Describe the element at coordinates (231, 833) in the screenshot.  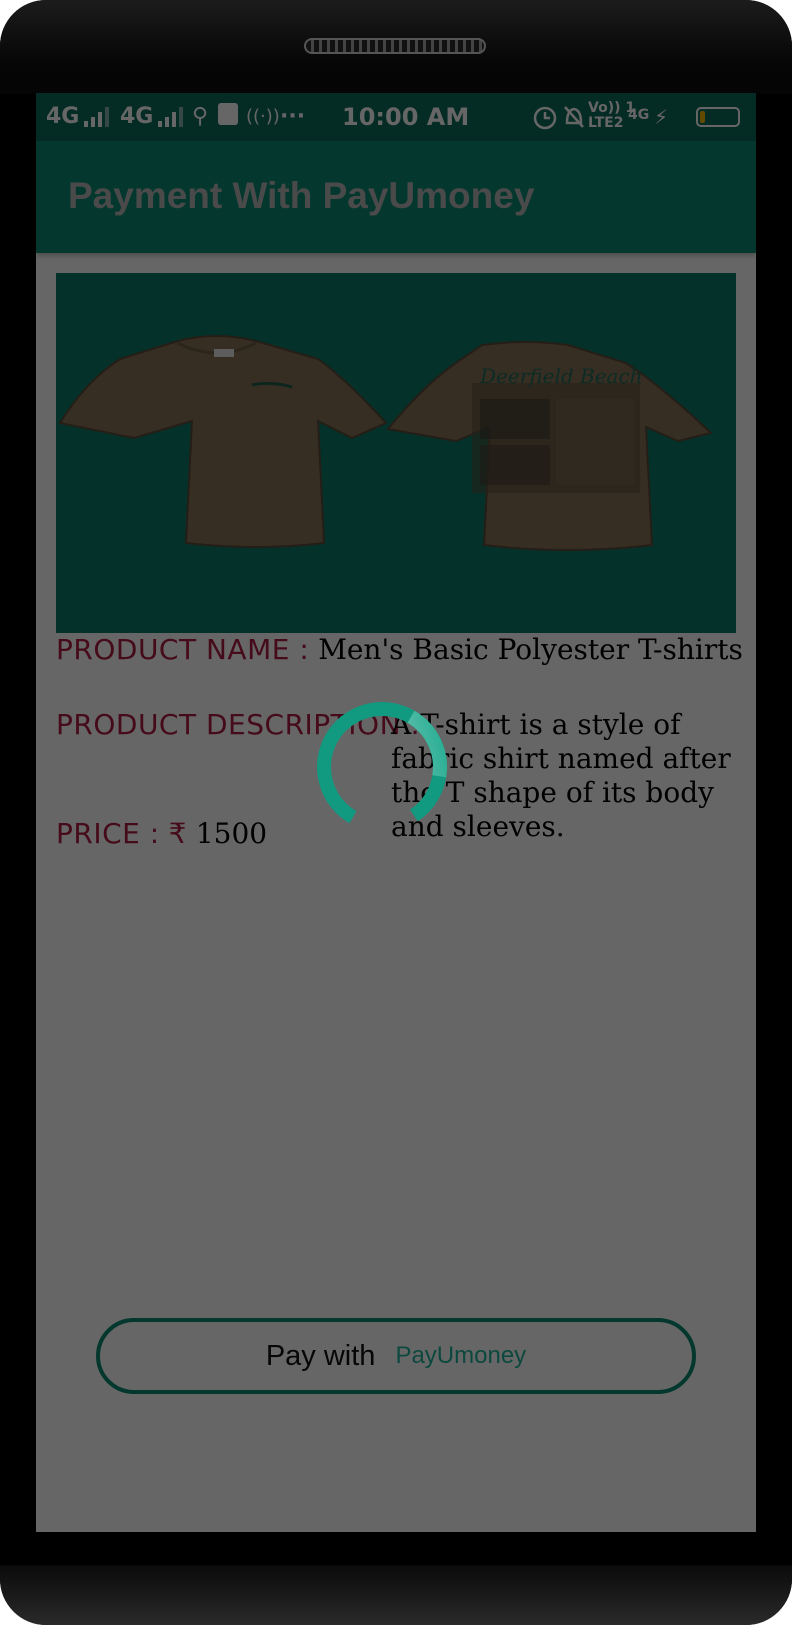
I see `price-value: 1500` at that location.